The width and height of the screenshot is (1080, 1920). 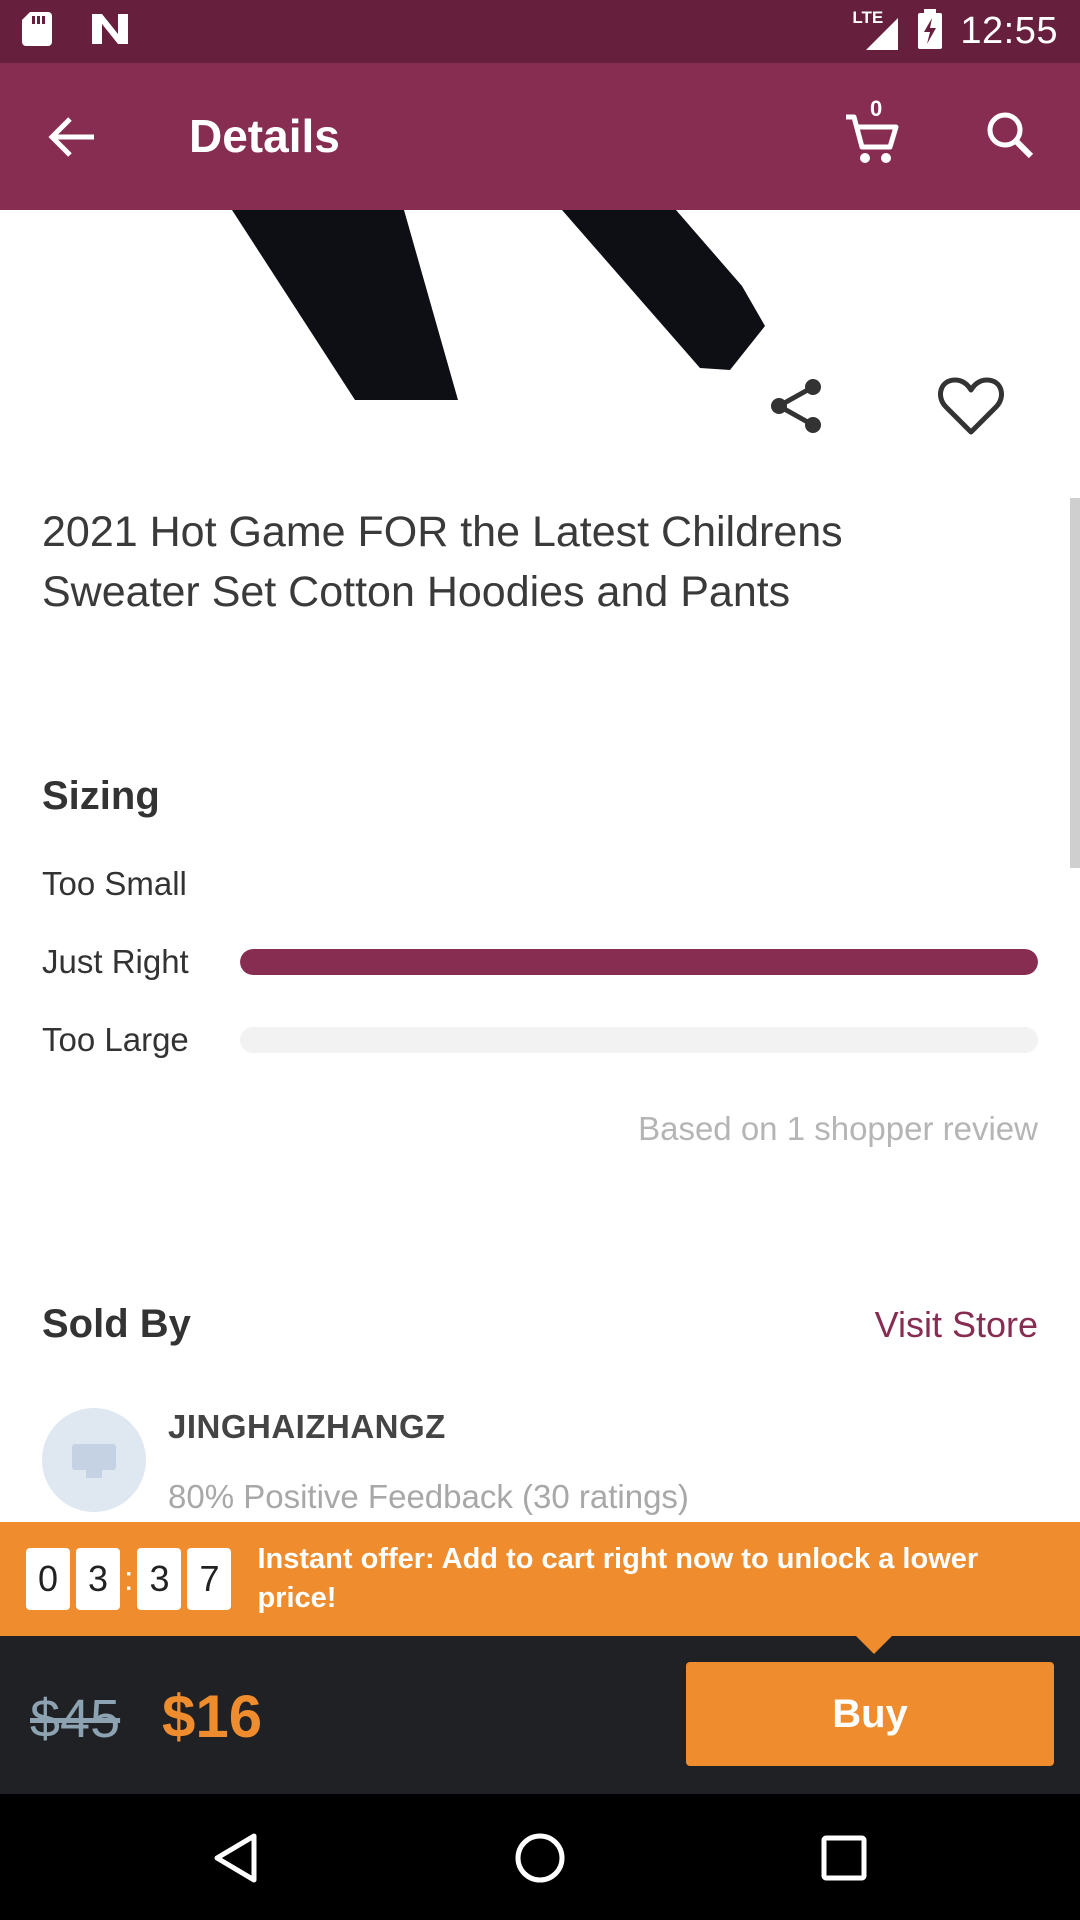 What do you see at coordinates (540, 31) in the screenshot?
I see `status-bar: LTE 12:55` at bounding box center [540, 31].